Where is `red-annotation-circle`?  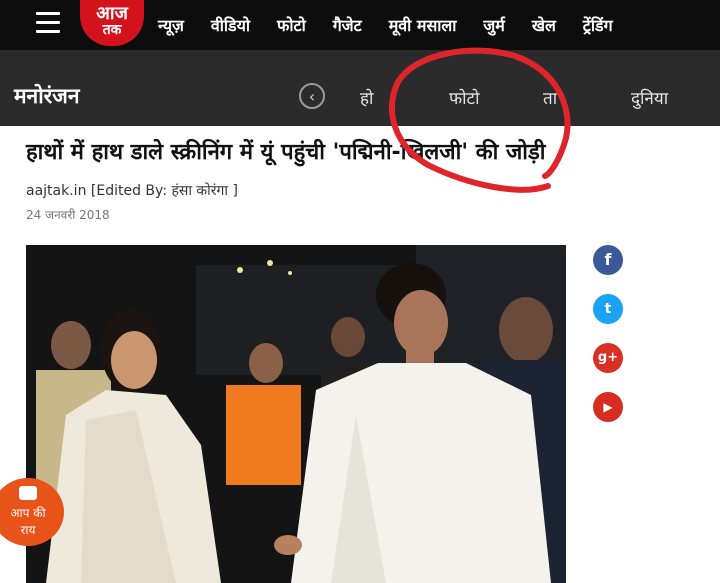 red-annotation-circle is located at coordinates (480, 120).